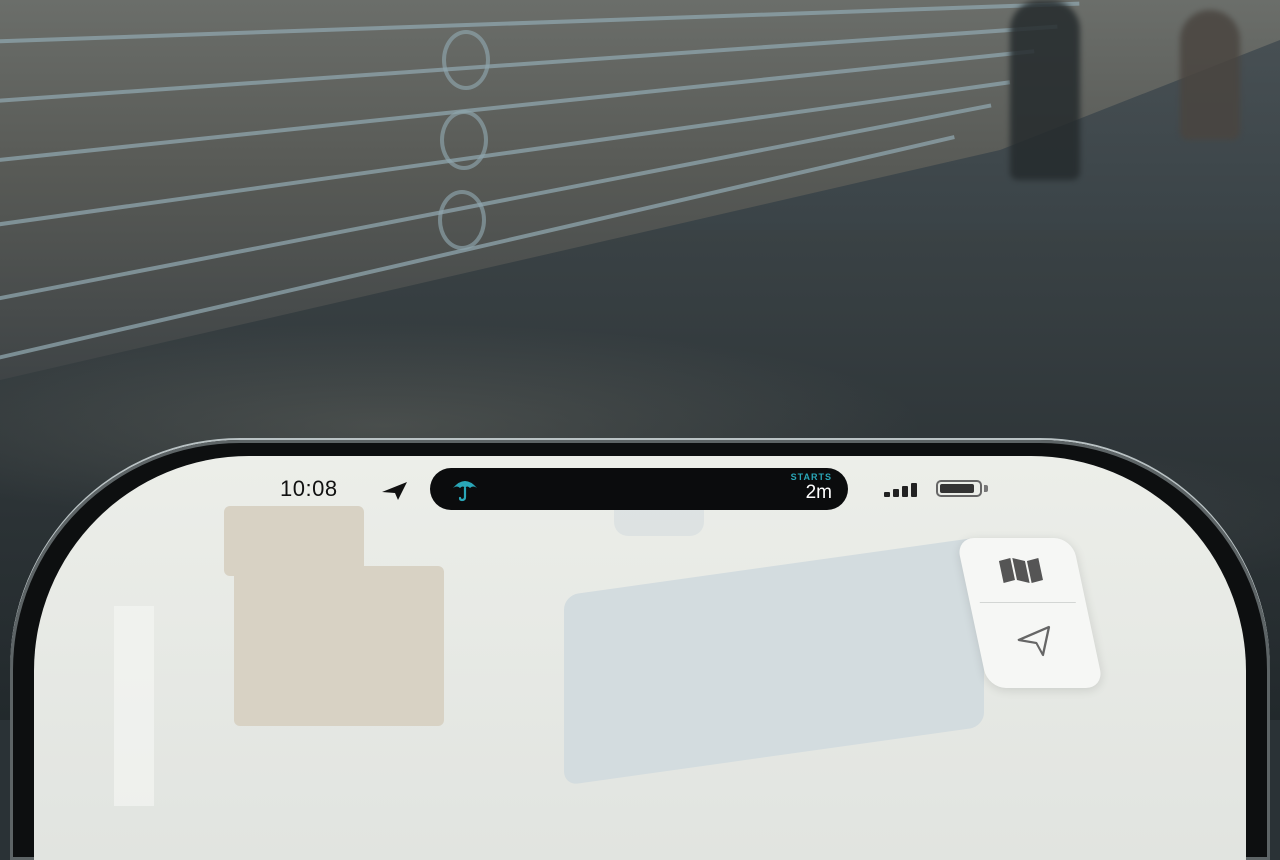 This screenshot has width=1280, height=860. I want to click on map-road, so click(134, 706).